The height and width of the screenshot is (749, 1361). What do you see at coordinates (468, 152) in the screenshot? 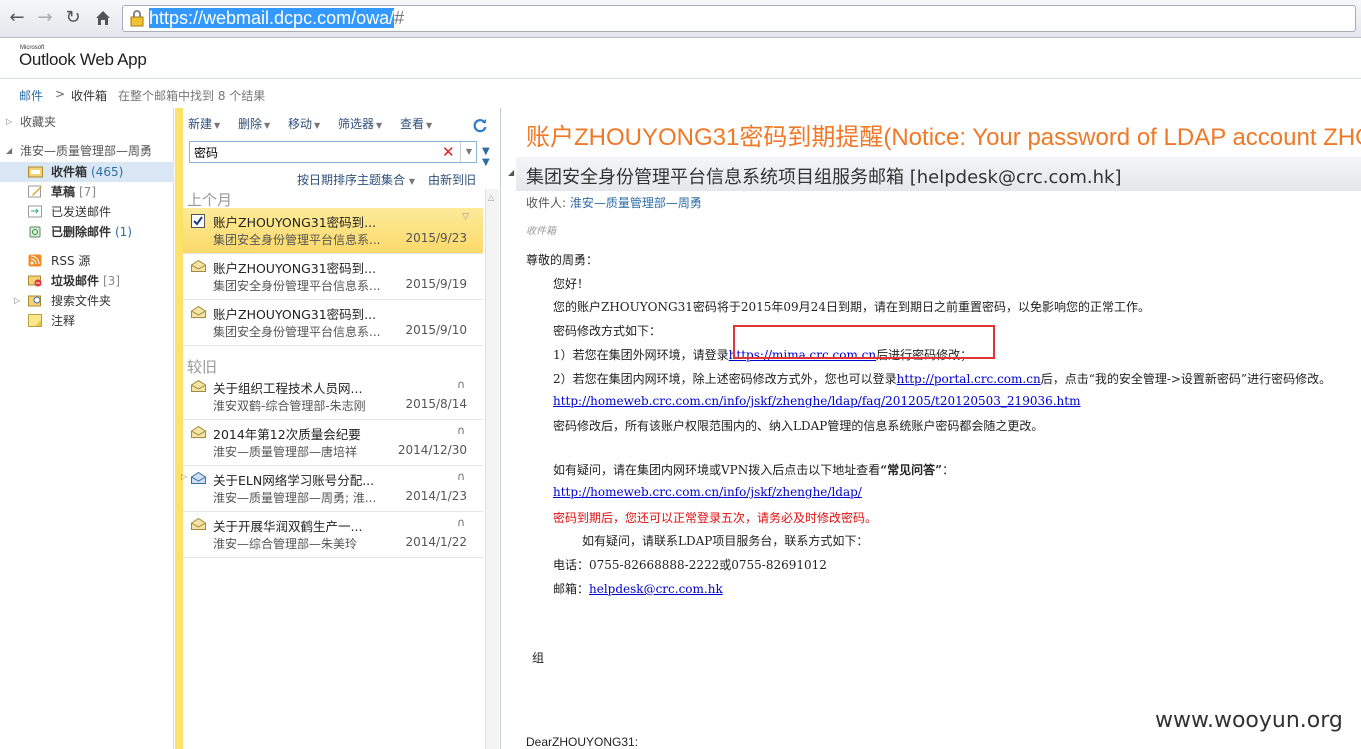
I see `search-options-dropdown: ▼` at bounding box center [468, 152].